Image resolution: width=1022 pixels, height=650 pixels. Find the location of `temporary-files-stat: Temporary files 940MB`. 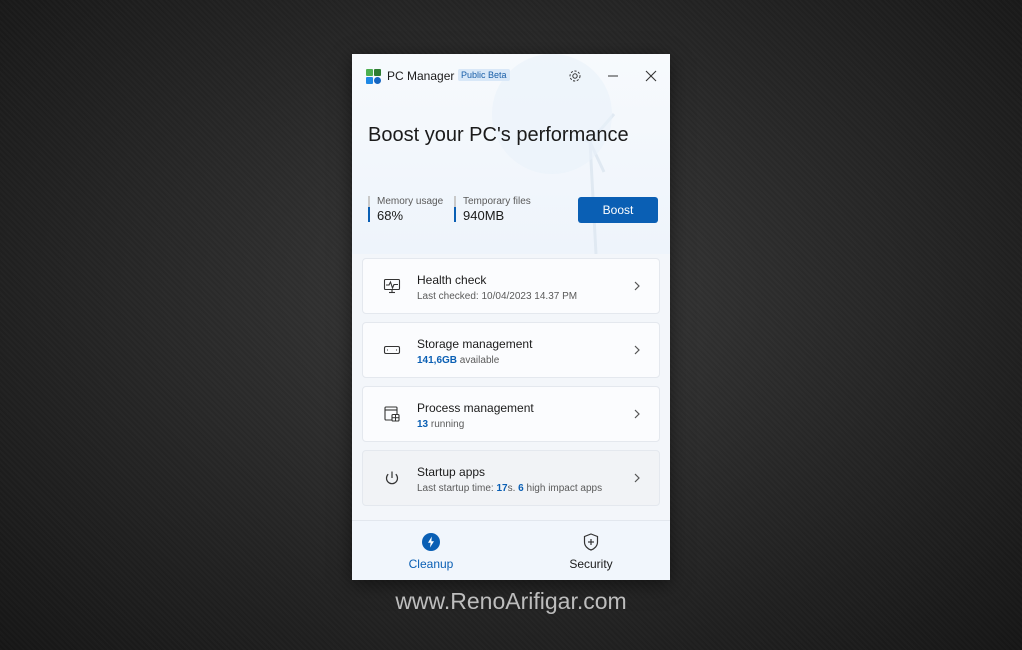

temporary-files-stat: Temporary files 940MB is located at coordinates (492, 209).